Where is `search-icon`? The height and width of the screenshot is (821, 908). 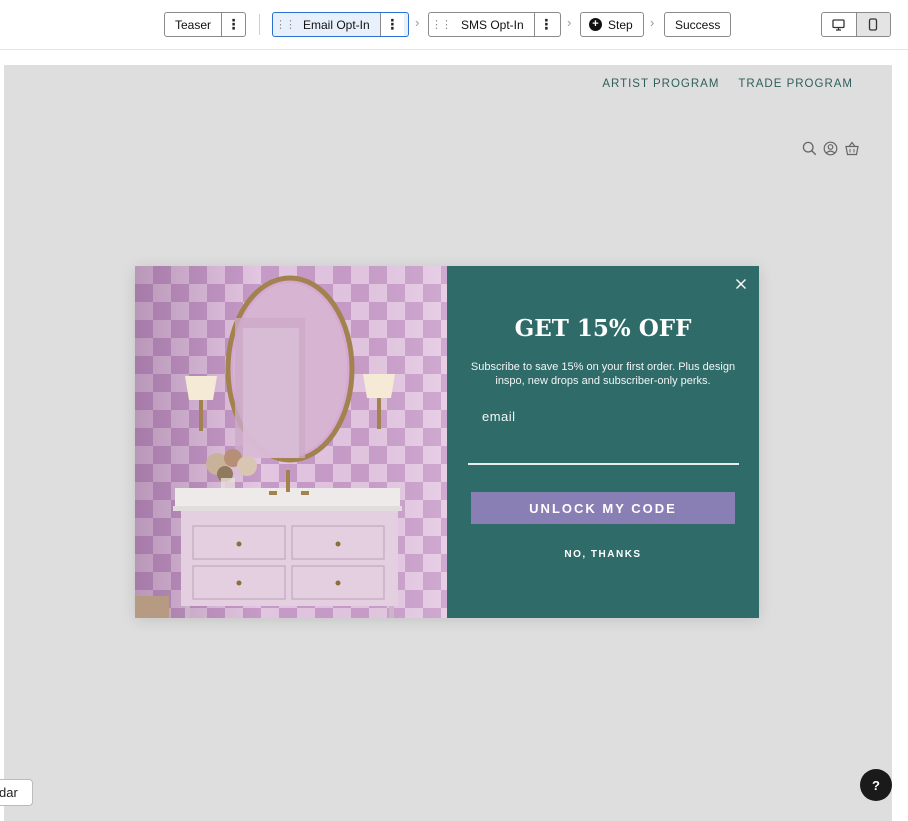 search-icon is located at coordinates (809, 148).